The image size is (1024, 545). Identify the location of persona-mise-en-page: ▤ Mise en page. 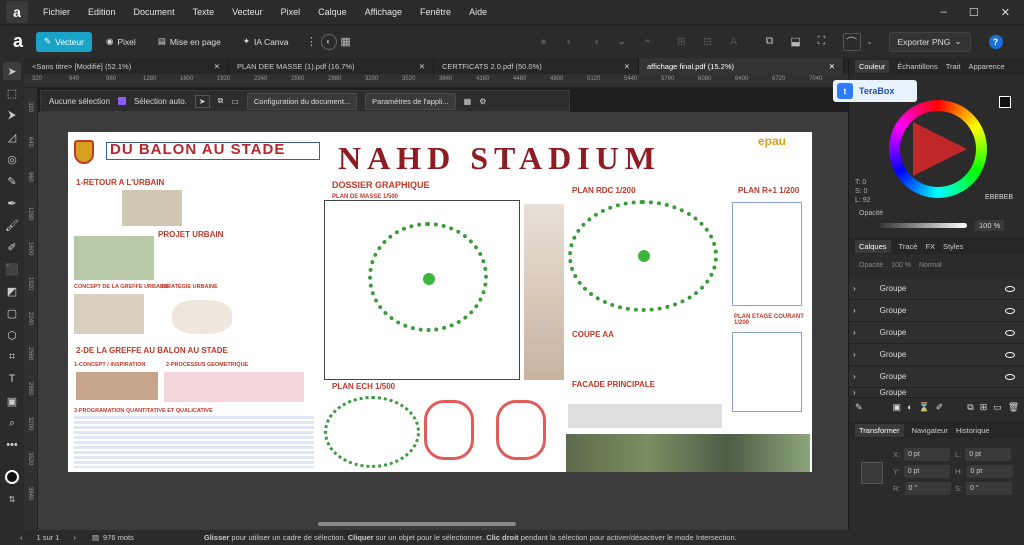
(189, 42).